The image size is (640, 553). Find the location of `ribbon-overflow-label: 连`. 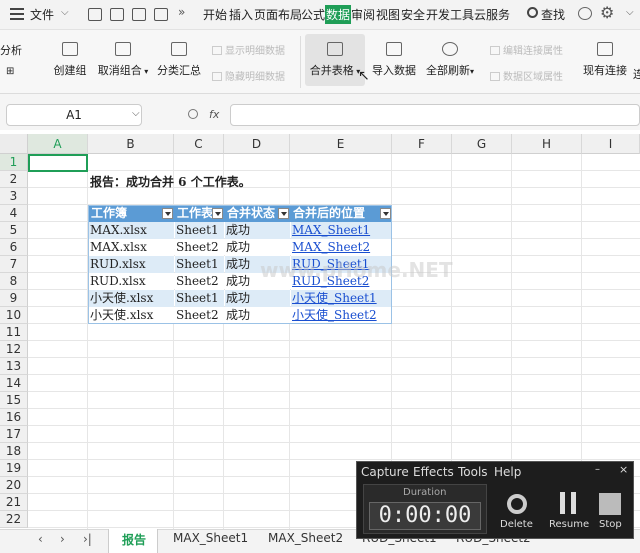

ribbon-overflow-label: 连 is located at coordinates (636, 74).